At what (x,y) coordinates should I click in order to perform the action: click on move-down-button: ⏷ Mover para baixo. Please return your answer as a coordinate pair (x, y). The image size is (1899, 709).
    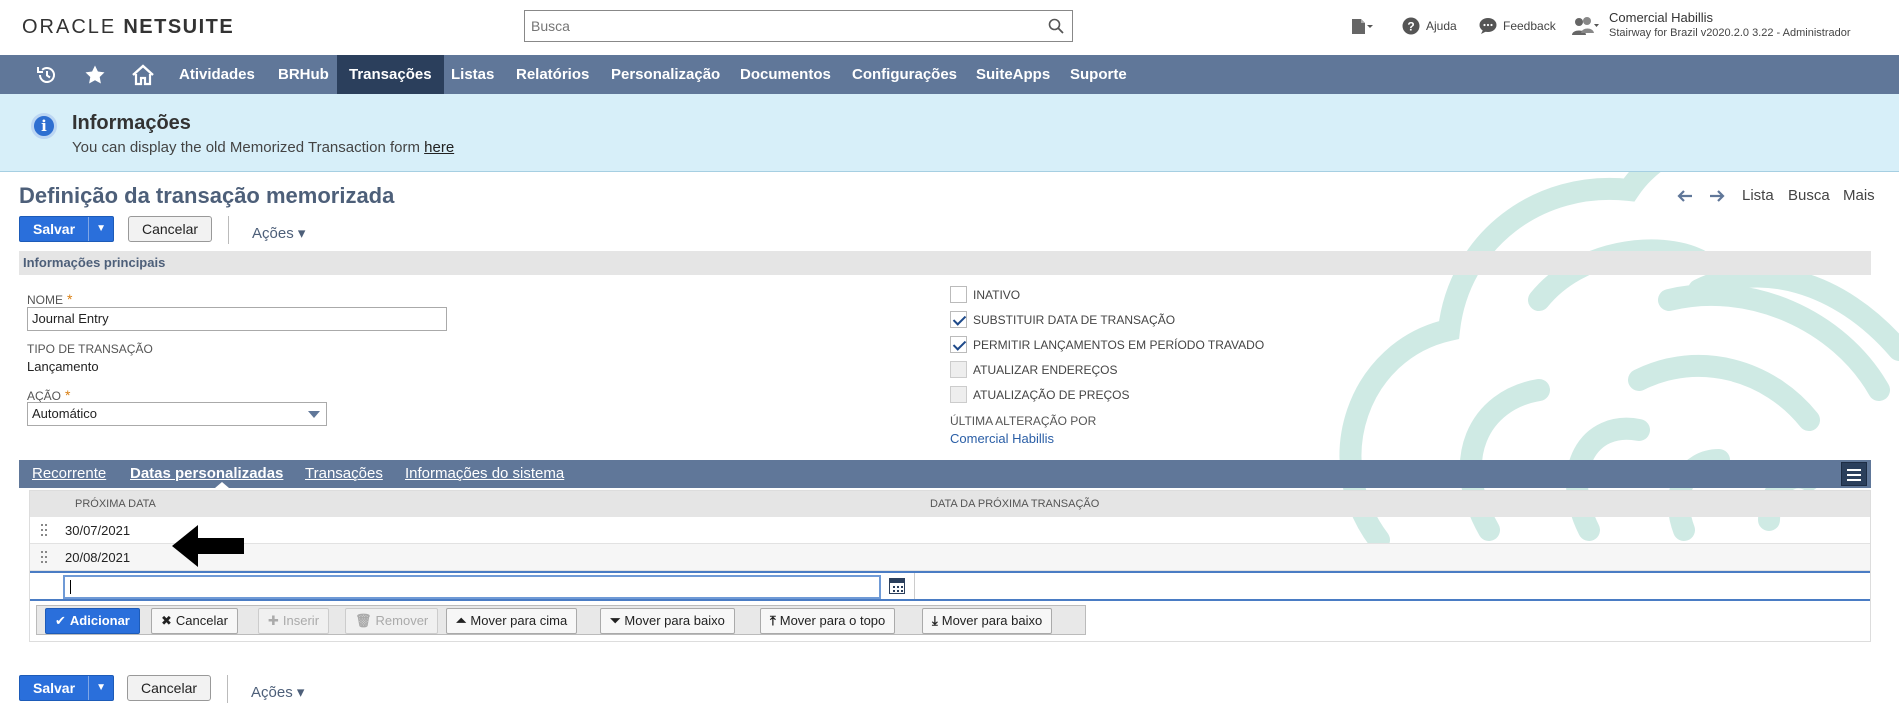
    Looking at the image, I should click on (667, 621).